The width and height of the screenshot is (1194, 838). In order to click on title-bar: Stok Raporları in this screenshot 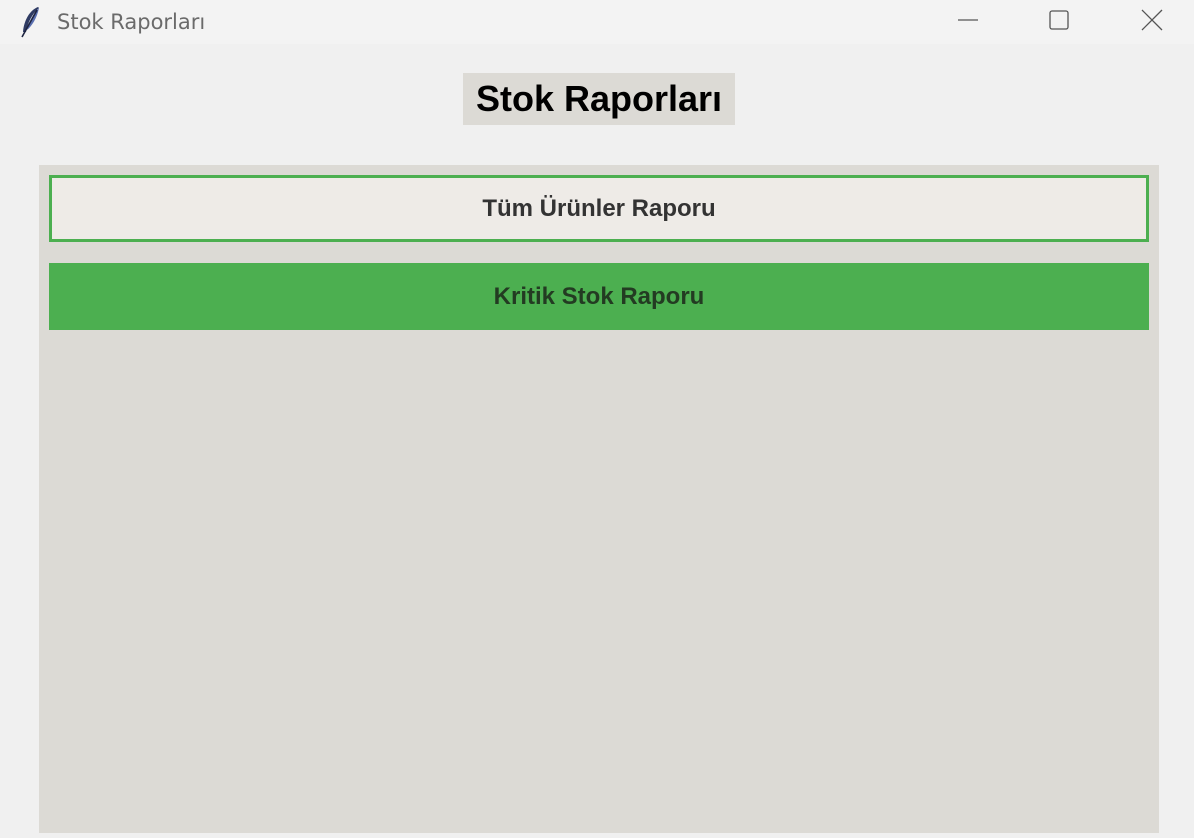, I will do `click(597, 22)`.